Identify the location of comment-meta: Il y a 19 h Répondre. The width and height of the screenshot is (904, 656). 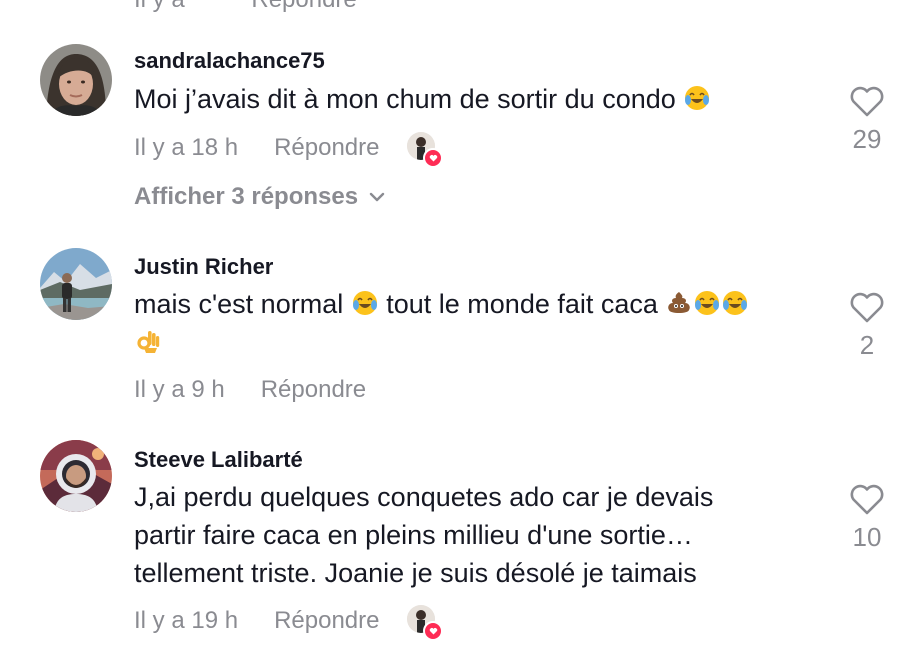
(289, 623).